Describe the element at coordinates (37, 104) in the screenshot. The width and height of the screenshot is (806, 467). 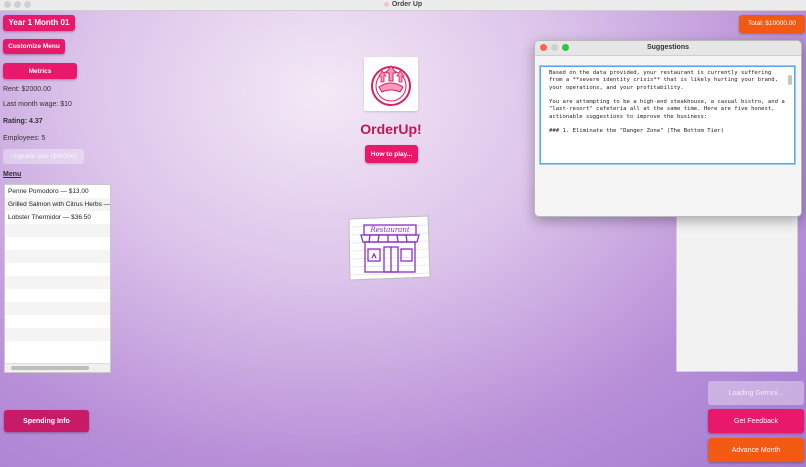
I see `wage-label: Last month wage: $10` at that location.